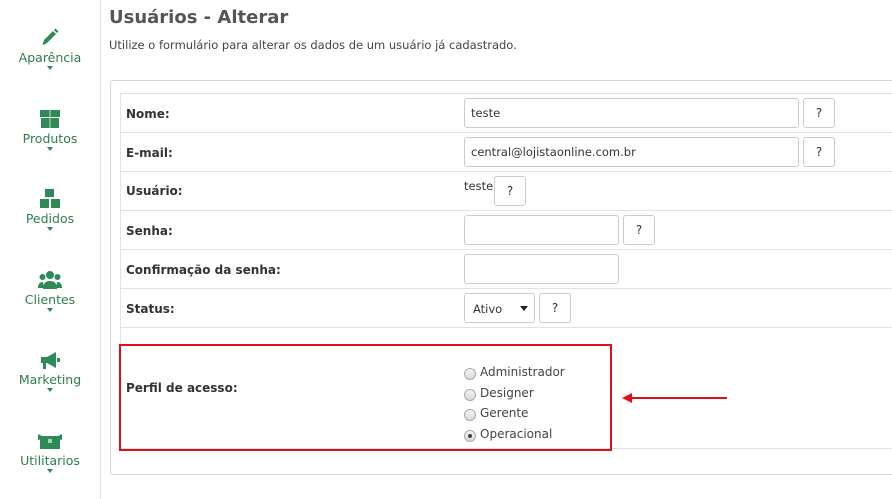 This screenshot has width=892, height=499. Describe the element at coordinates (50, 299) in the screenshot. I see `sidebar-item-label: Clientes` at that location.